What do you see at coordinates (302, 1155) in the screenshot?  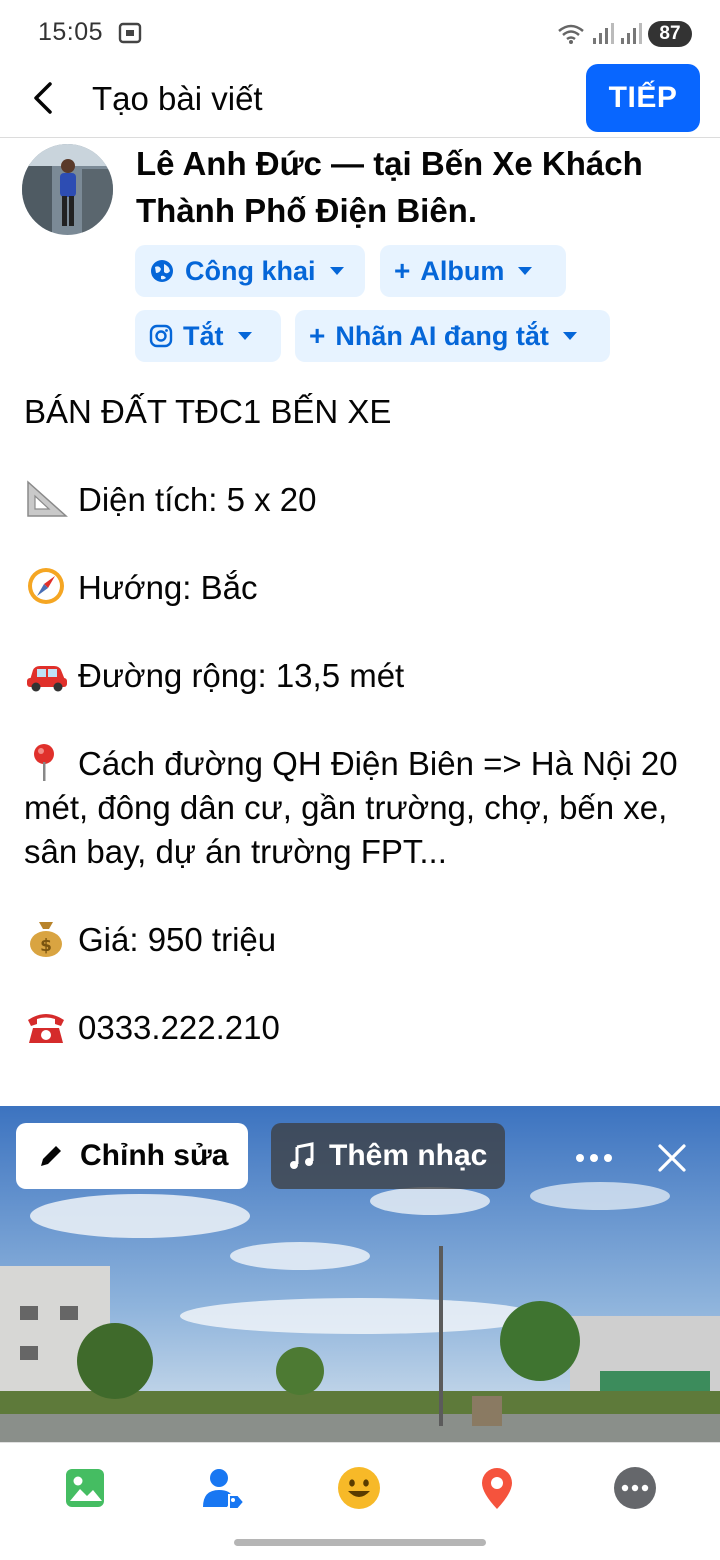 I see `music-note-icon` at bounding box center [302, 1155].